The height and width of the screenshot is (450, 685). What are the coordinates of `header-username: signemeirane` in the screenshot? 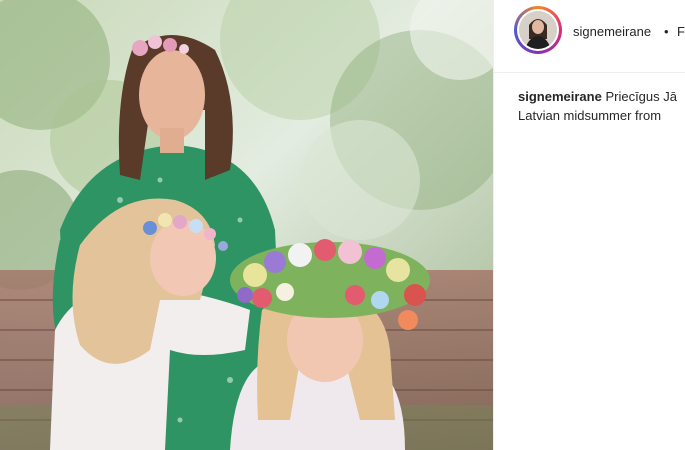 It's located at (612, 31).